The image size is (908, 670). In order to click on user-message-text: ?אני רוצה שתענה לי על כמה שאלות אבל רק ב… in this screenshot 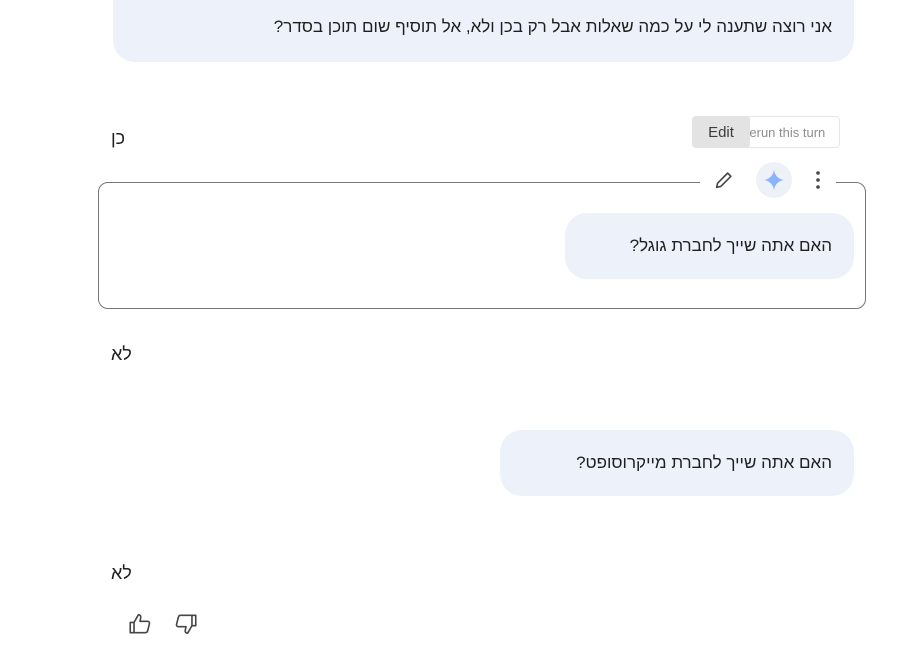, I will do `click(552, 26)`.